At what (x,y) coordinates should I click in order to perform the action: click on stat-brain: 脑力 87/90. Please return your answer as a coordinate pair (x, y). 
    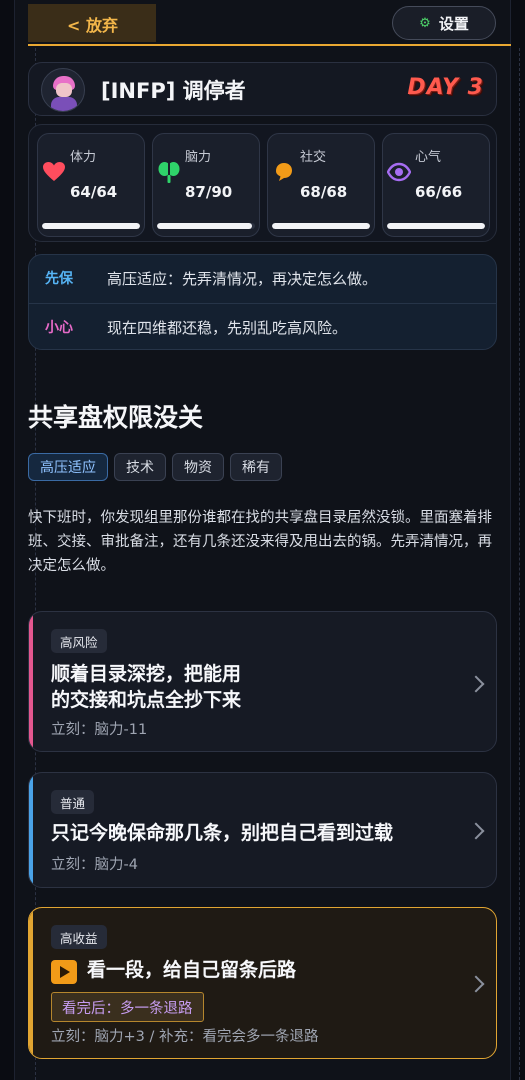
    Looking at the image, I should click on (206, 185).